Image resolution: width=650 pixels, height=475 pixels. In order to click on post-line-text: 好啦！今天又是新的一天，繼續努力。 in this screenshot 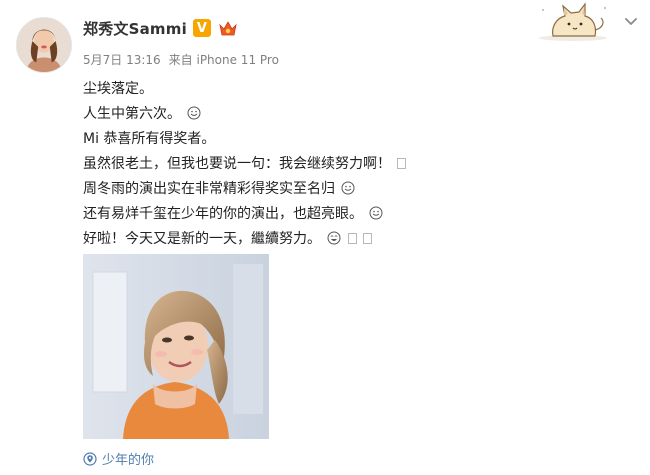, I will do `click(202, 239)`.